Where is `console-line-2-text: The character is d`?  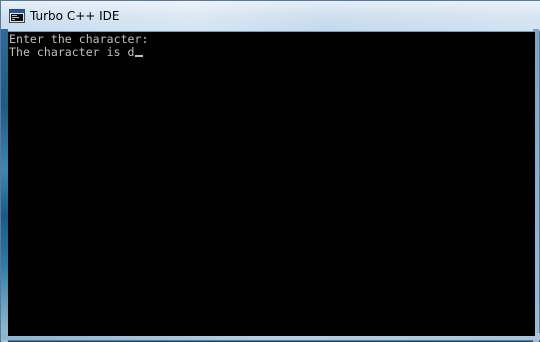 console-line-2-text: The character is d is located at coordinates (72, 52).